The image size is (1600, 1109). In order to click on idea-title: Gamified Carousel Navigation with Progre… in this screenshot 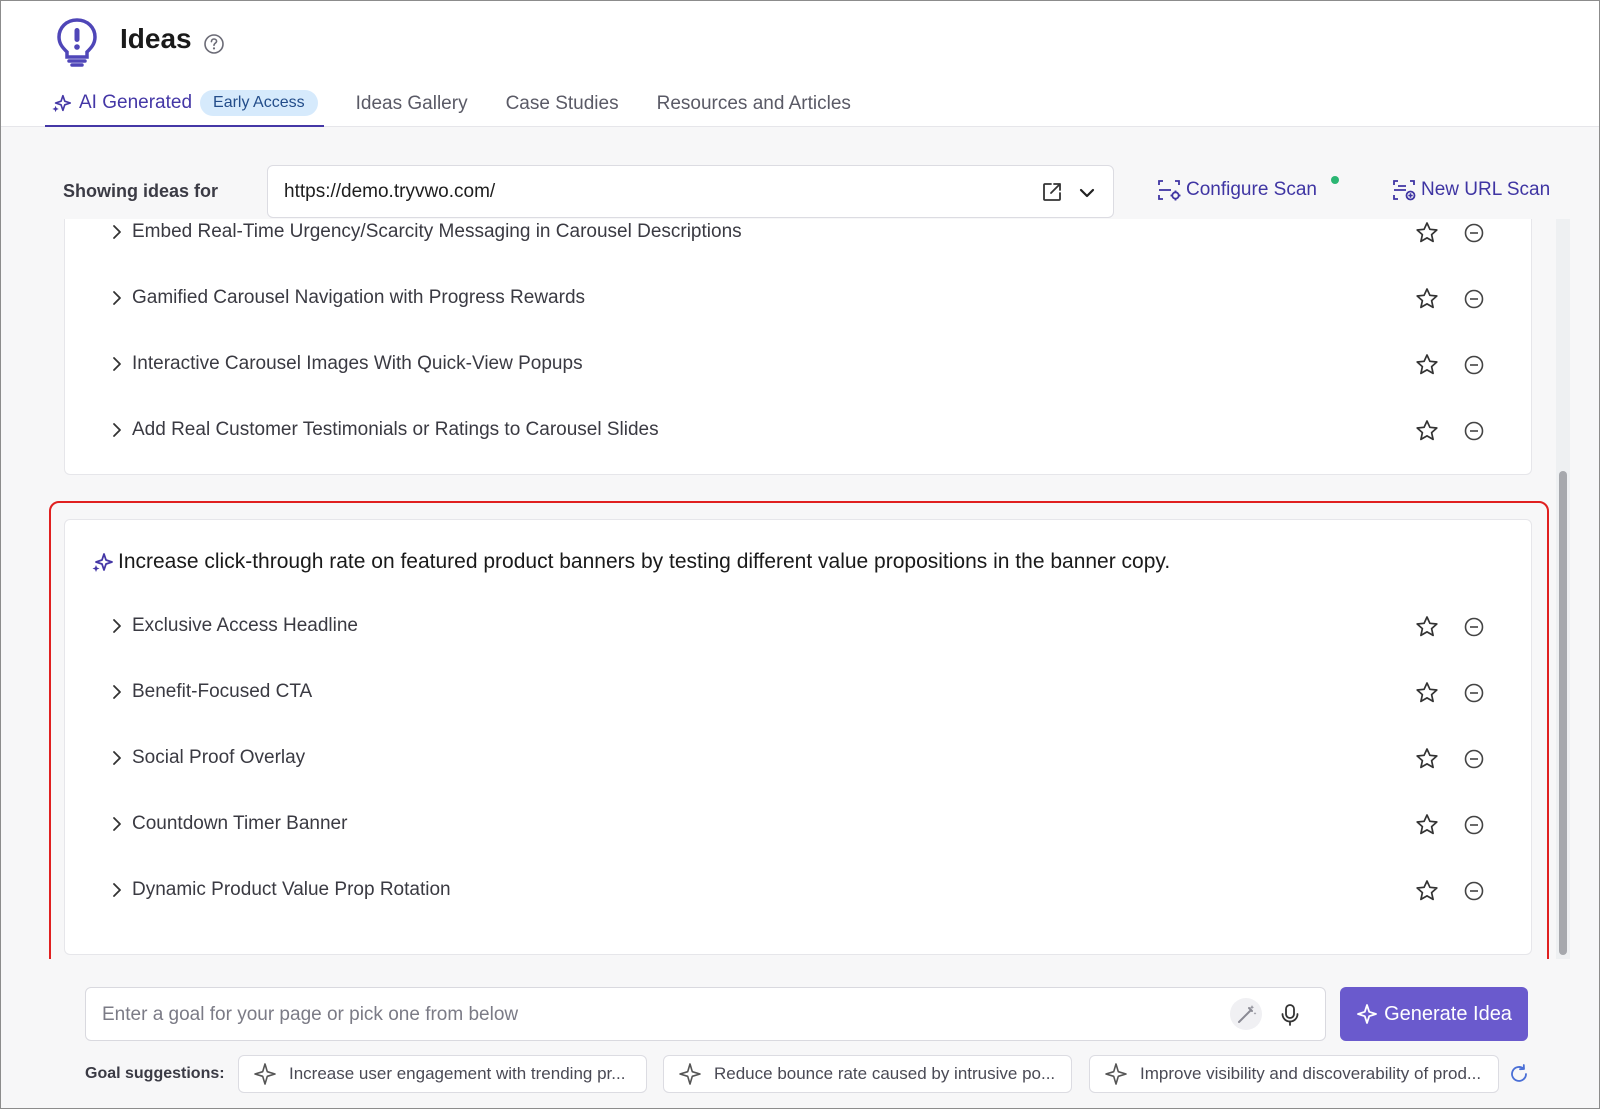, I will do `click(359, 297)`.